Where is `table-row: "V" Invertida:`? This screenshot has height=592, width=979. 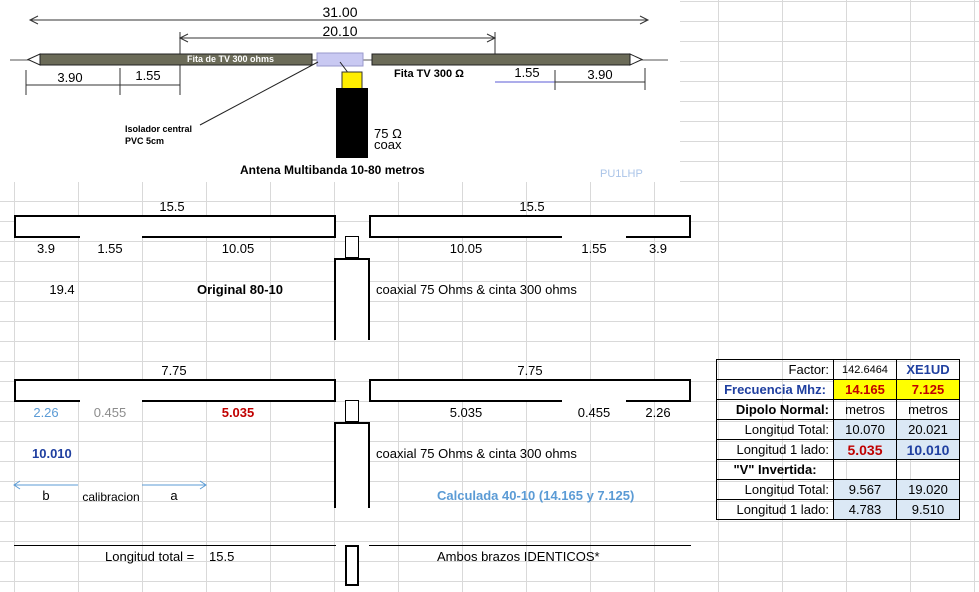
table-row: "V" Invertida: is located at coordinates (838, 469).